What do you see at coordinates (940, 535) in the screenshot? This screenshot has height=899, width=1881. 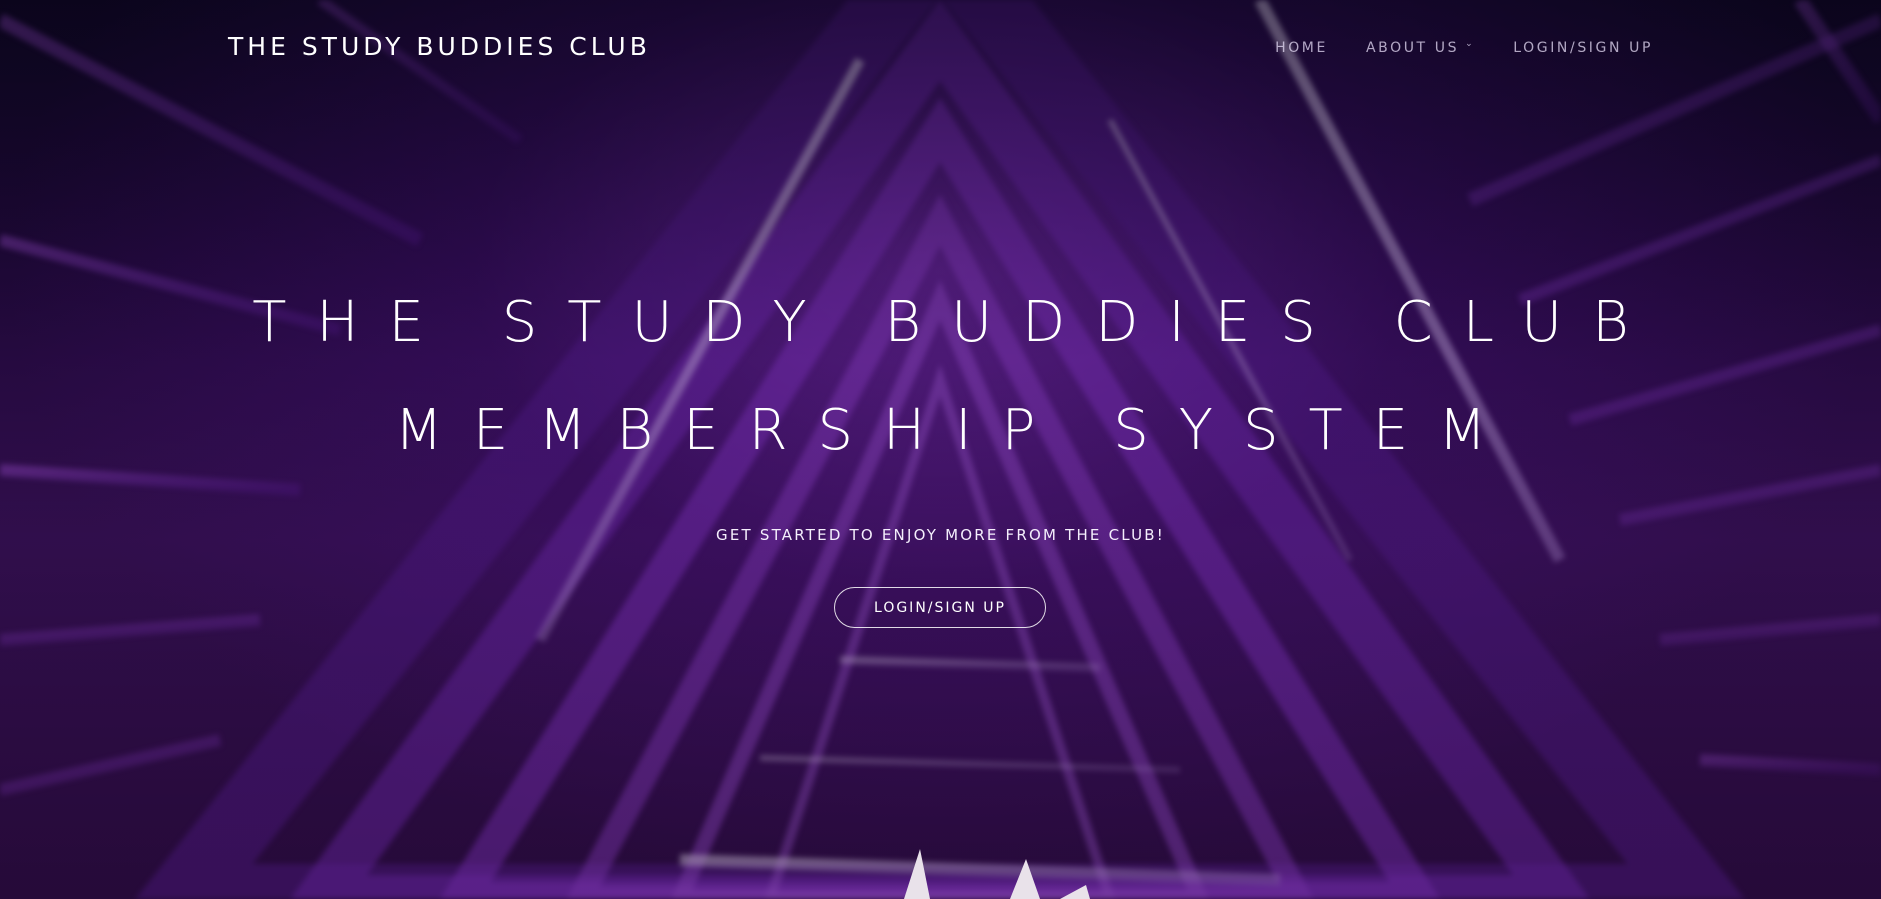 I see `hero-tagline: GET STARTED TO ENJOY MORE FROM THE CLUB!` at bounding box center [940, 535].